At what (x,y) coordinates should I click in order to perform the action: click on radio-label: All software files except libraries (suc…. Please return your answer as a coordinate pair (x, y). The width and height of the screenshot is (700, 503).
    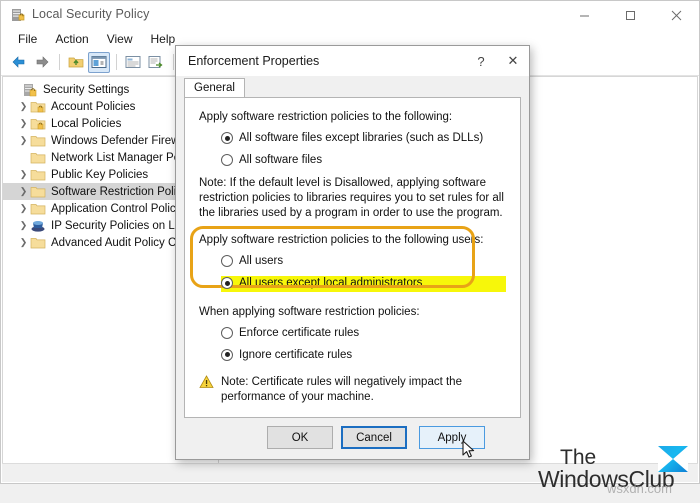
    Looking at the image, I should click on (361, 138).